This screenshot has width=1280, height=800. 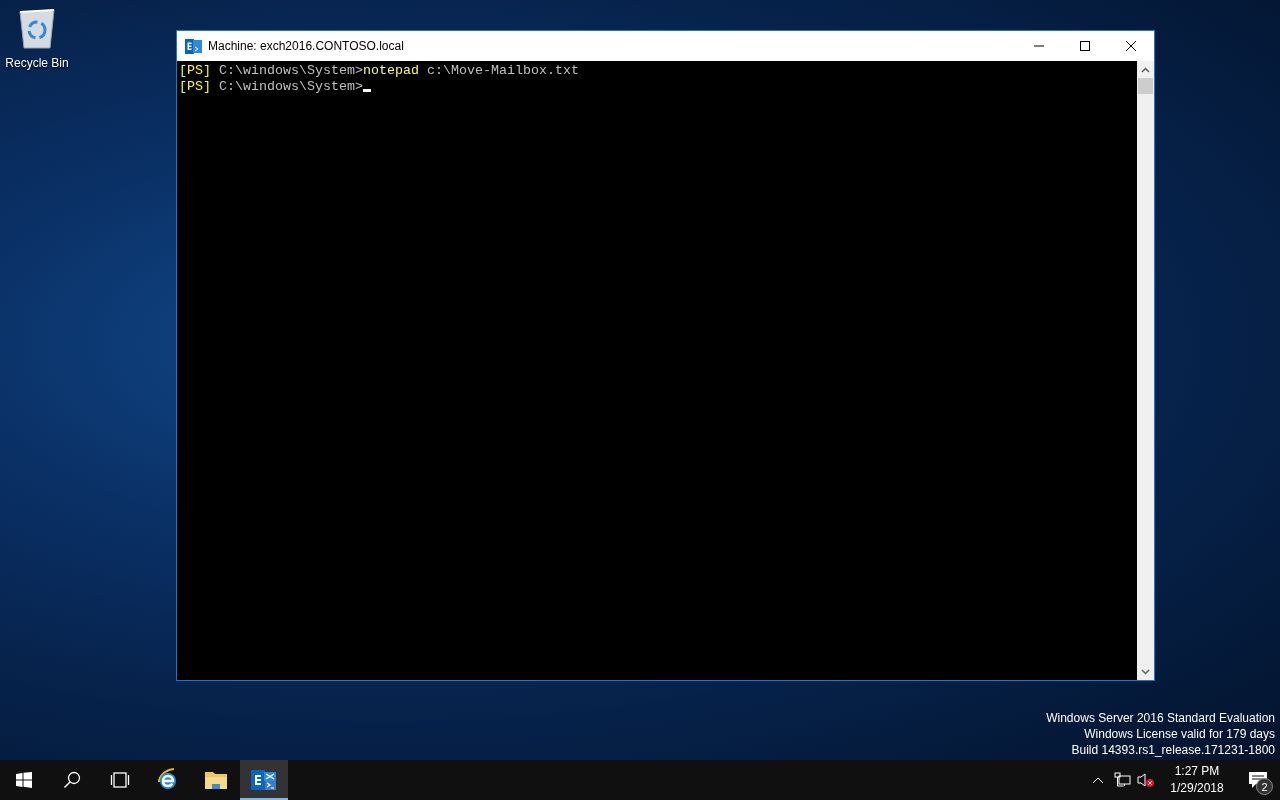 I want to click on scroll-thumb, so click(x=1145, y=86).